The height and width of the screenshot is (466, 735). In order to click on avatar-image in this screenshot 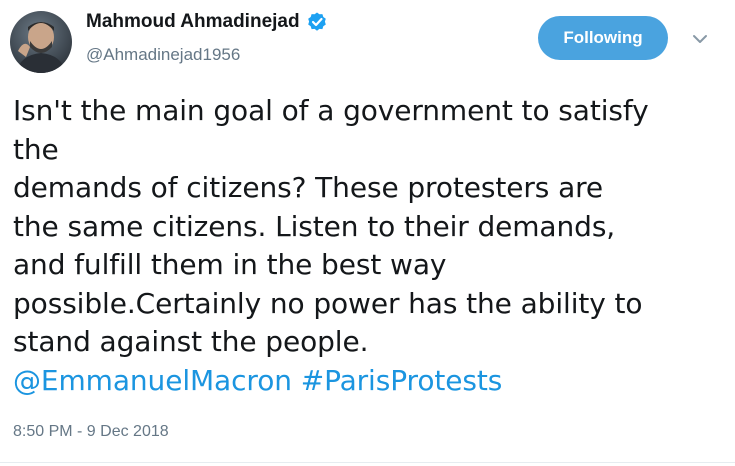, I will do `click(41, 47)`.